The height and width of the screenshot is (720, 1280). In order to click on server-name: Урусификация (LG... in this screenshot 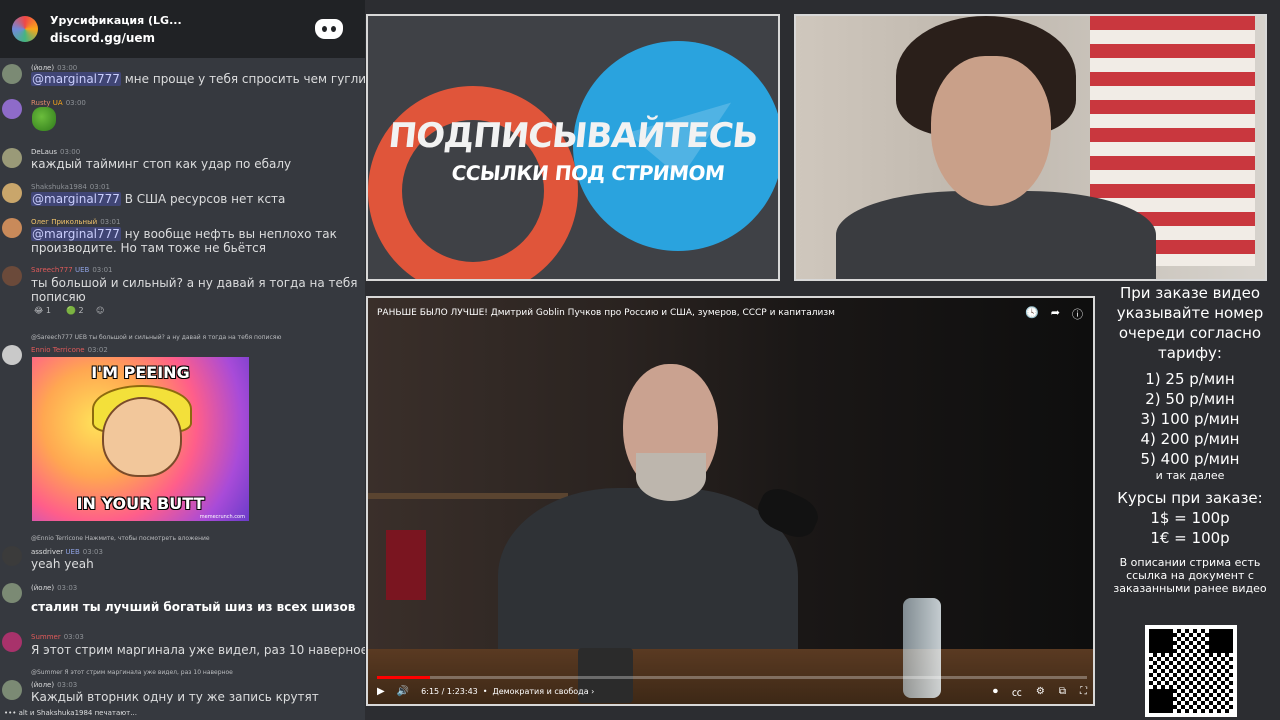, I will do `click(116, 20)`.